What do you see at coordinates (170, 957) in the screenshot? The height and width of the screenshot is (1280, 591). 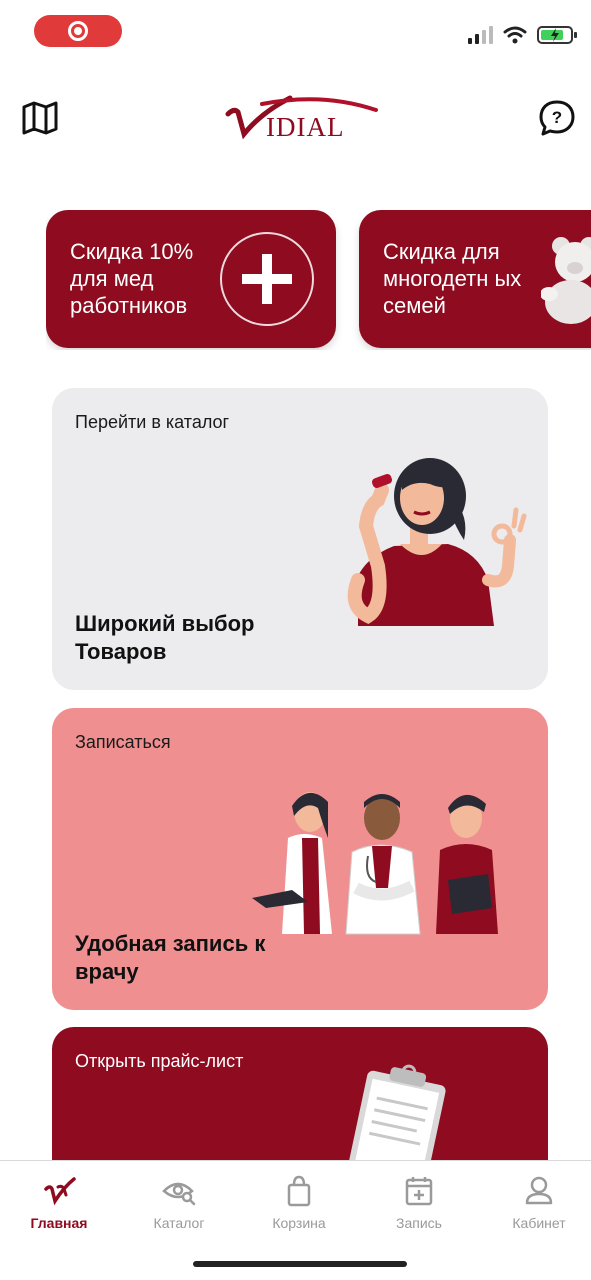 I see `card-title: Удобная запись к врачу` at bounding box center [170, 957].